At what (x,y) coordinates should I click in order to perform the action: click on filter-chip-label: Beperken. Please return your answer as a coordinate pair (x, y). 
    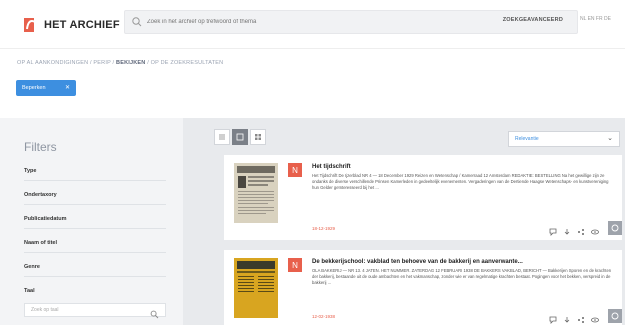
    Looking at the image, I should click on (34, 88).